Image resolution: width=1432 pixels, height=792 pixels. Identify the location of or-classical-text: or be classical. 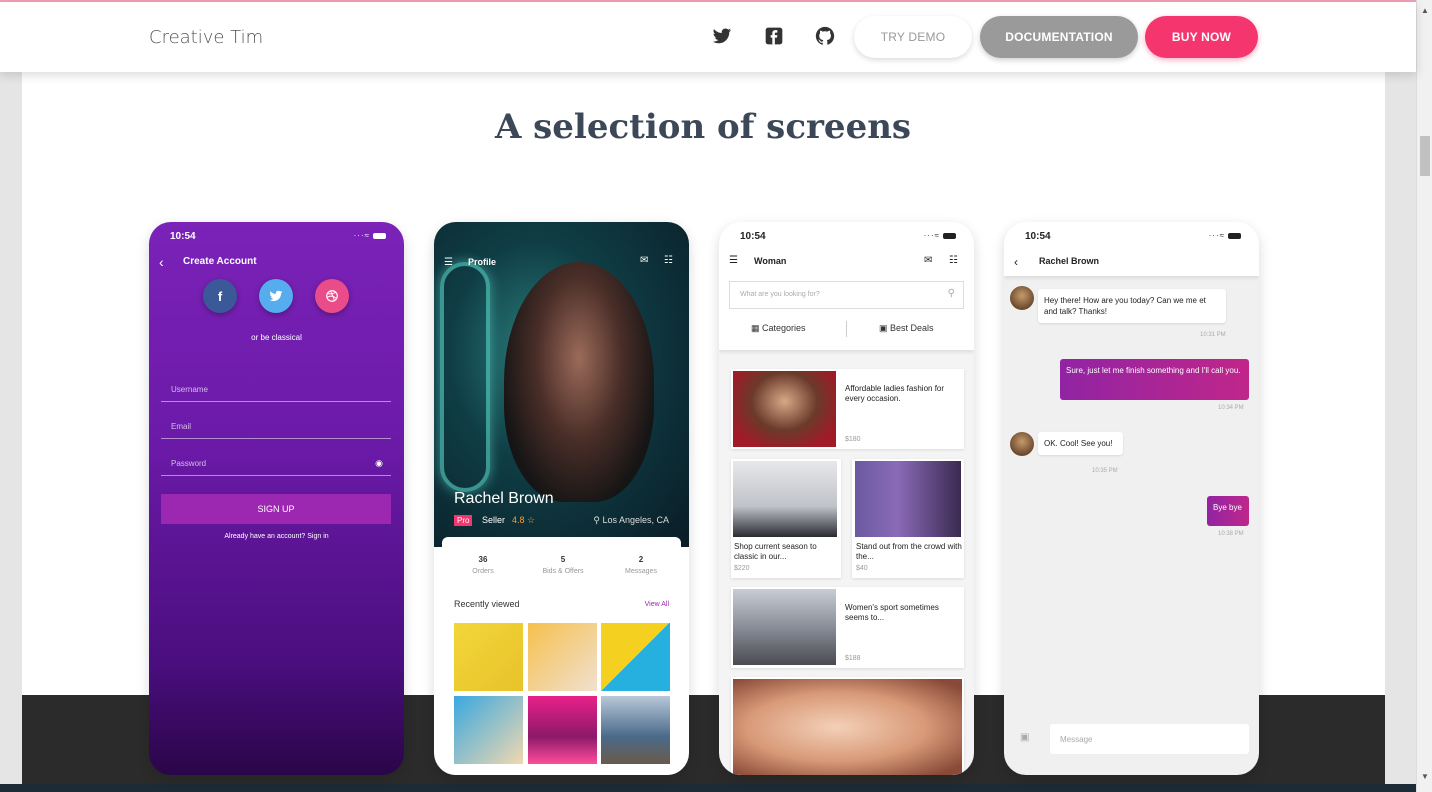
(276, 337).